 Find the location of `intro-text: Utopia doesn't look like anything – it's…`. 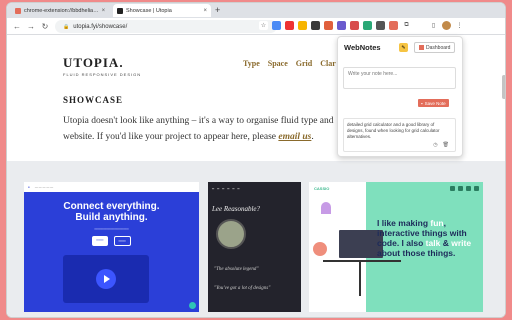

intro-text: Utopia doesn't look like anything – it's… is located at coordinates (208, 129).